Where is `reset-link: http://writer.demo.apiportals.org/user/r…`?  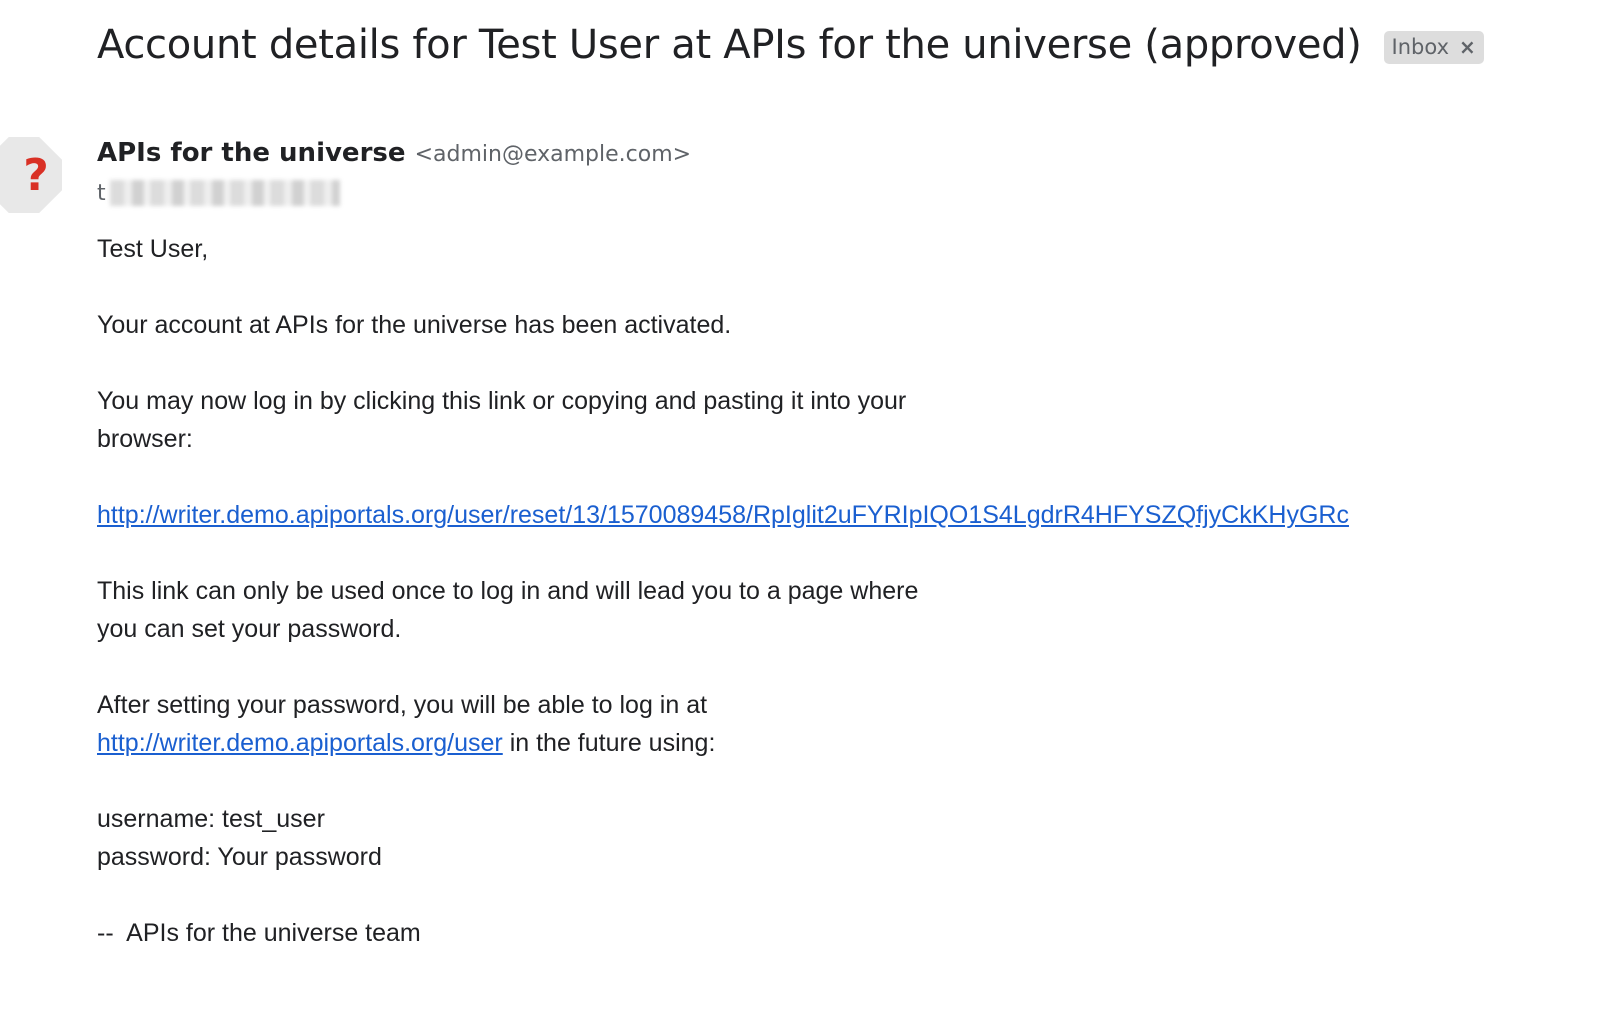
reset-link: http://writer.demo.apiportals.org/user/r… is located at coordinates (723, 515).